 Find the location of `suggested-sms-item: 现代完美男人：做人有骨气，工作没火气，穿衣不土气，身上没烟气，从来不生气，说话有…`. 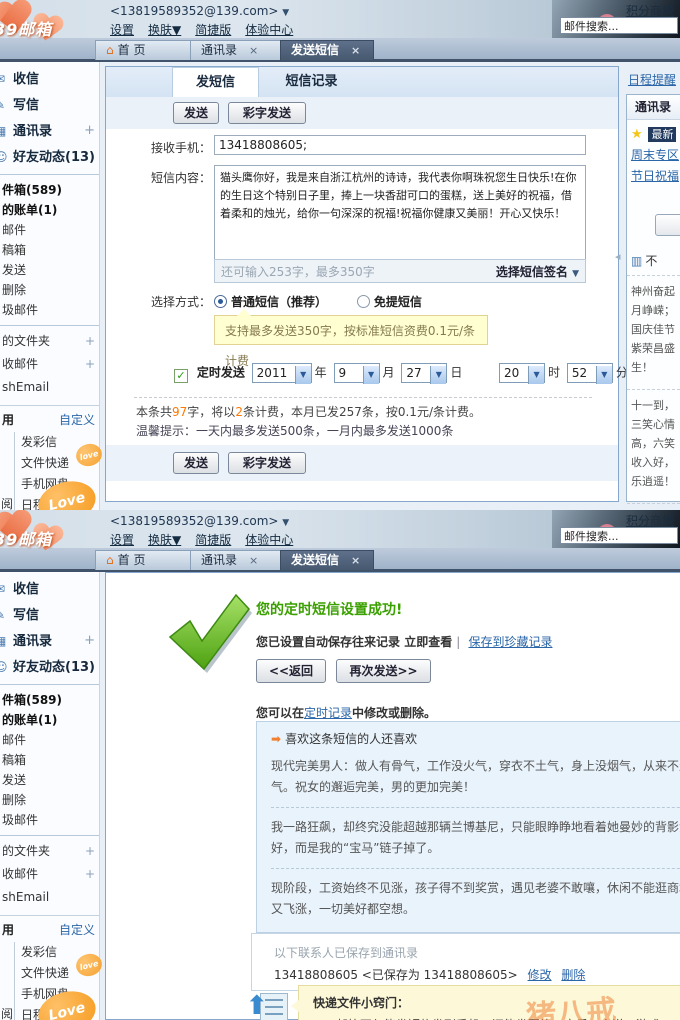

suggested-sms-item: 现代完美男人：做人有骨气，工作没火气，穿衣不土气，身上没烟气，从来不生气，说话有… is located at coordinates (475, 776).